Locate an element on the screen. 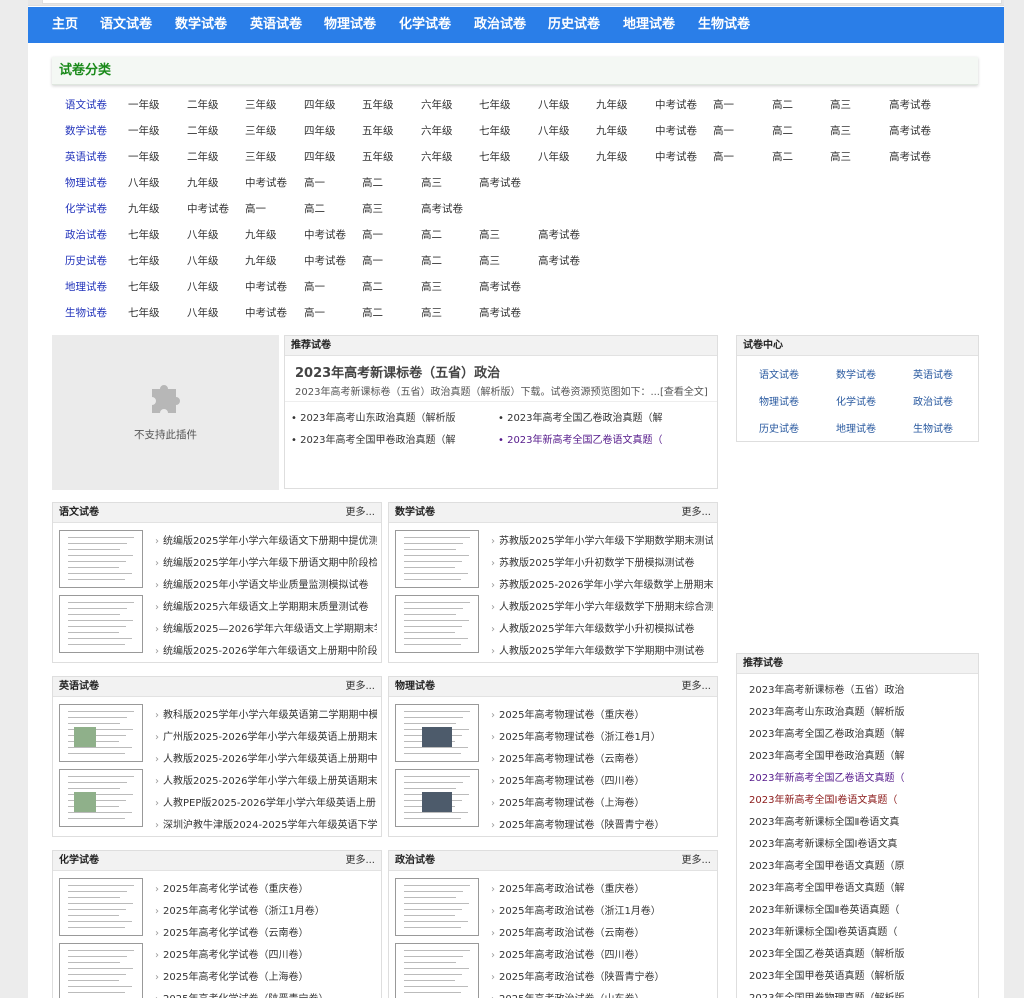 This screenshot has width=1024, height=998. recommend-link: • 2023年高考山东政治真题（解析版 is located at coordinates (373, 416).